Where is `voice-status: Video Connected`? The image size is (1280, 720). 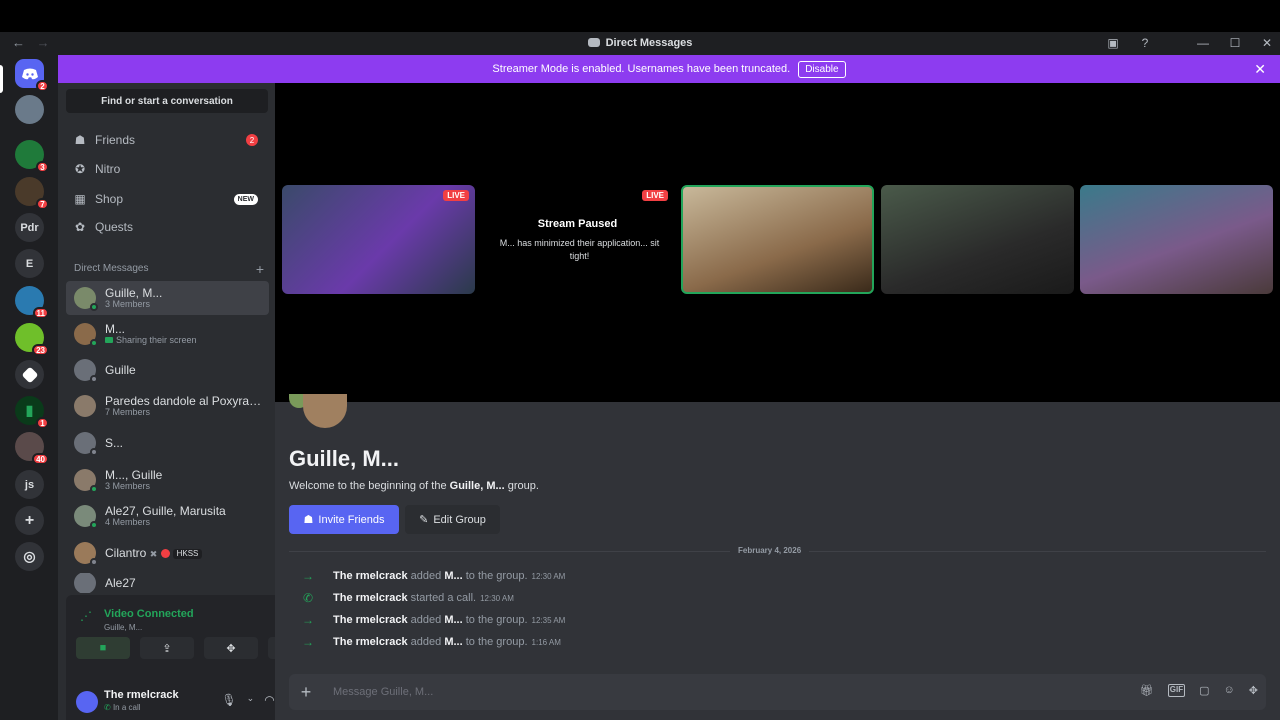
voice-status: Video Connected is located at coordinates (149, 614).